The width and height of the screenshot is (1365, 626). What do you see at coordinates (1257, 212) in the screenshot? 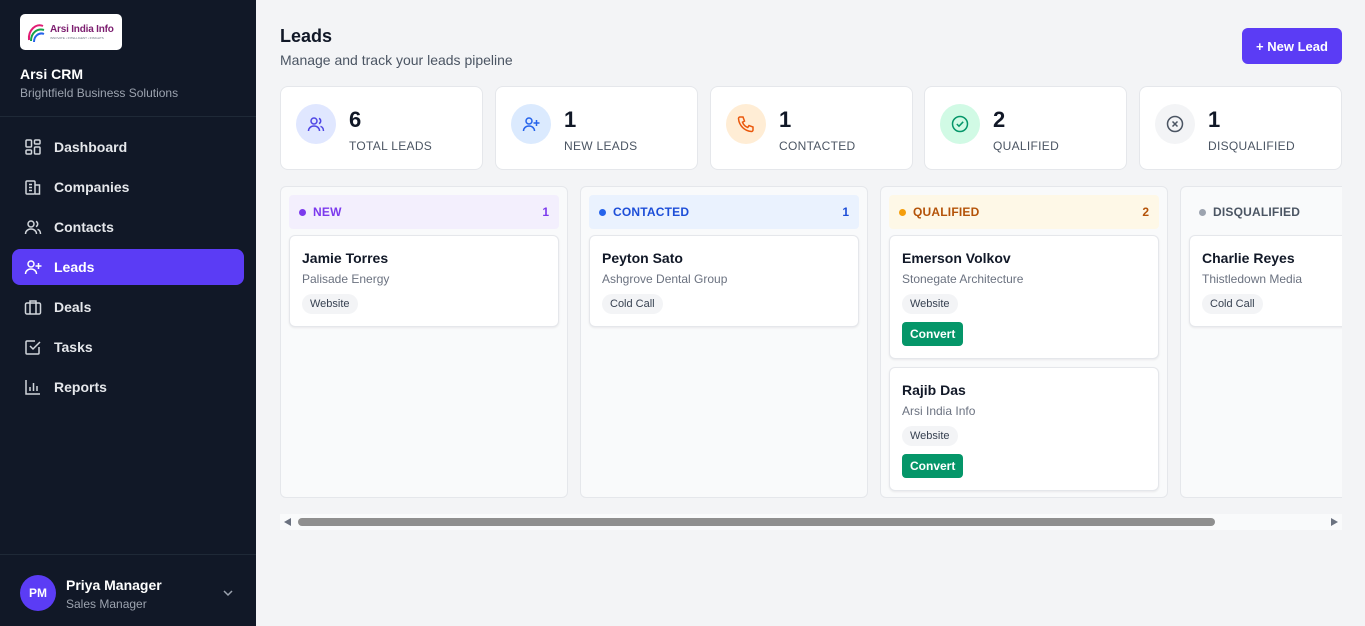
I see `column-title: DISQUALIFIED` at bounding box center [1257, 212].